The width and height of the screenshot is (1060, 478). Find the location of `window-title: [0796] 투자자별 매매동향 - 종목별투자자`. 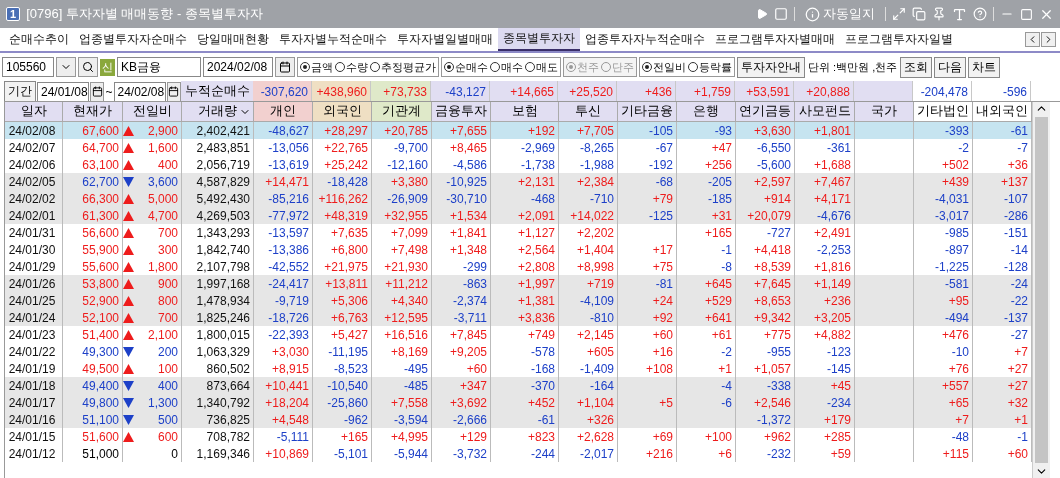

window-title: [0796] 투자자별 매매동향 - 종목별투자자 is located at coordinates (145, 14).